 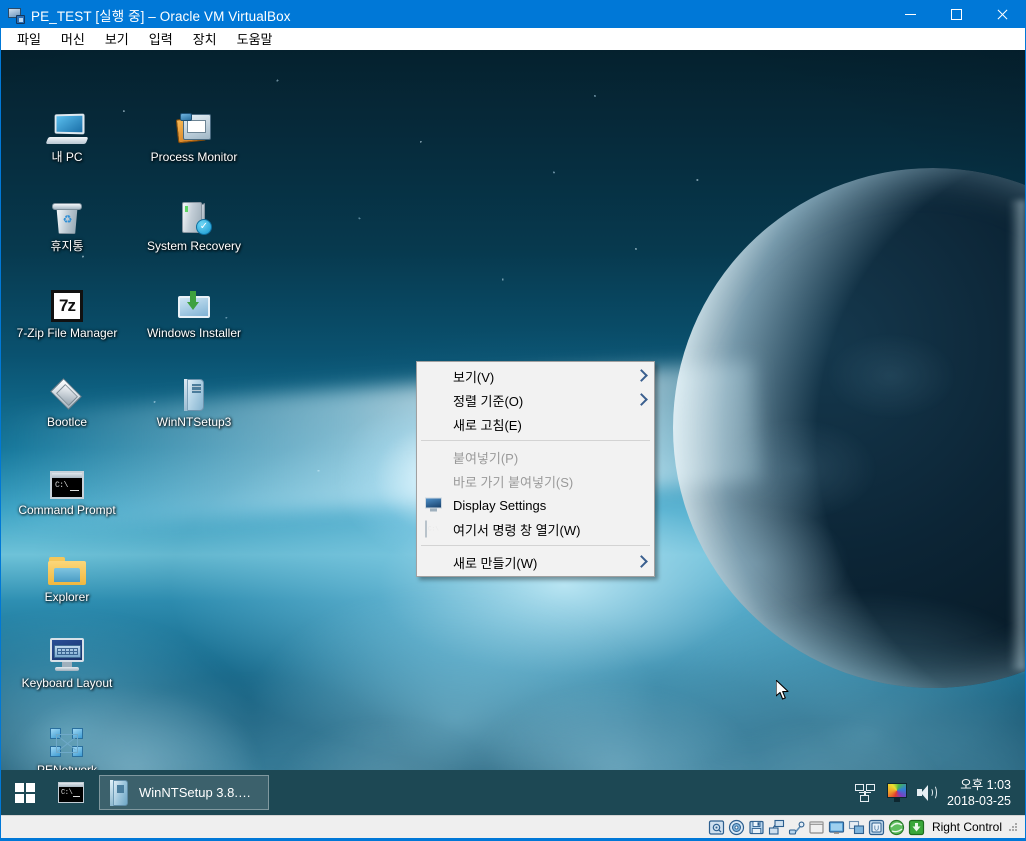 What do you see at coordinates (67, 422) in the screenshot?
I see `desktop-icon-label: Bootlce` at bounding box center [67, 422].